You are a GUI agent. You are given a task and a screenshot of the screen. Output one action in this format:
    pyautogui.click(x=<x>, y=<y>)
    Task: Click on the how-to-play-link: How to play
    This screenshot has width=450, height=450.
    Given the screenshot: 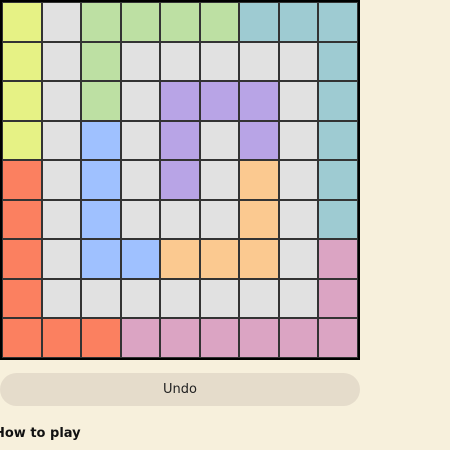 What is the action you would take?
    pyautogui.click(x=40, y=433)
    